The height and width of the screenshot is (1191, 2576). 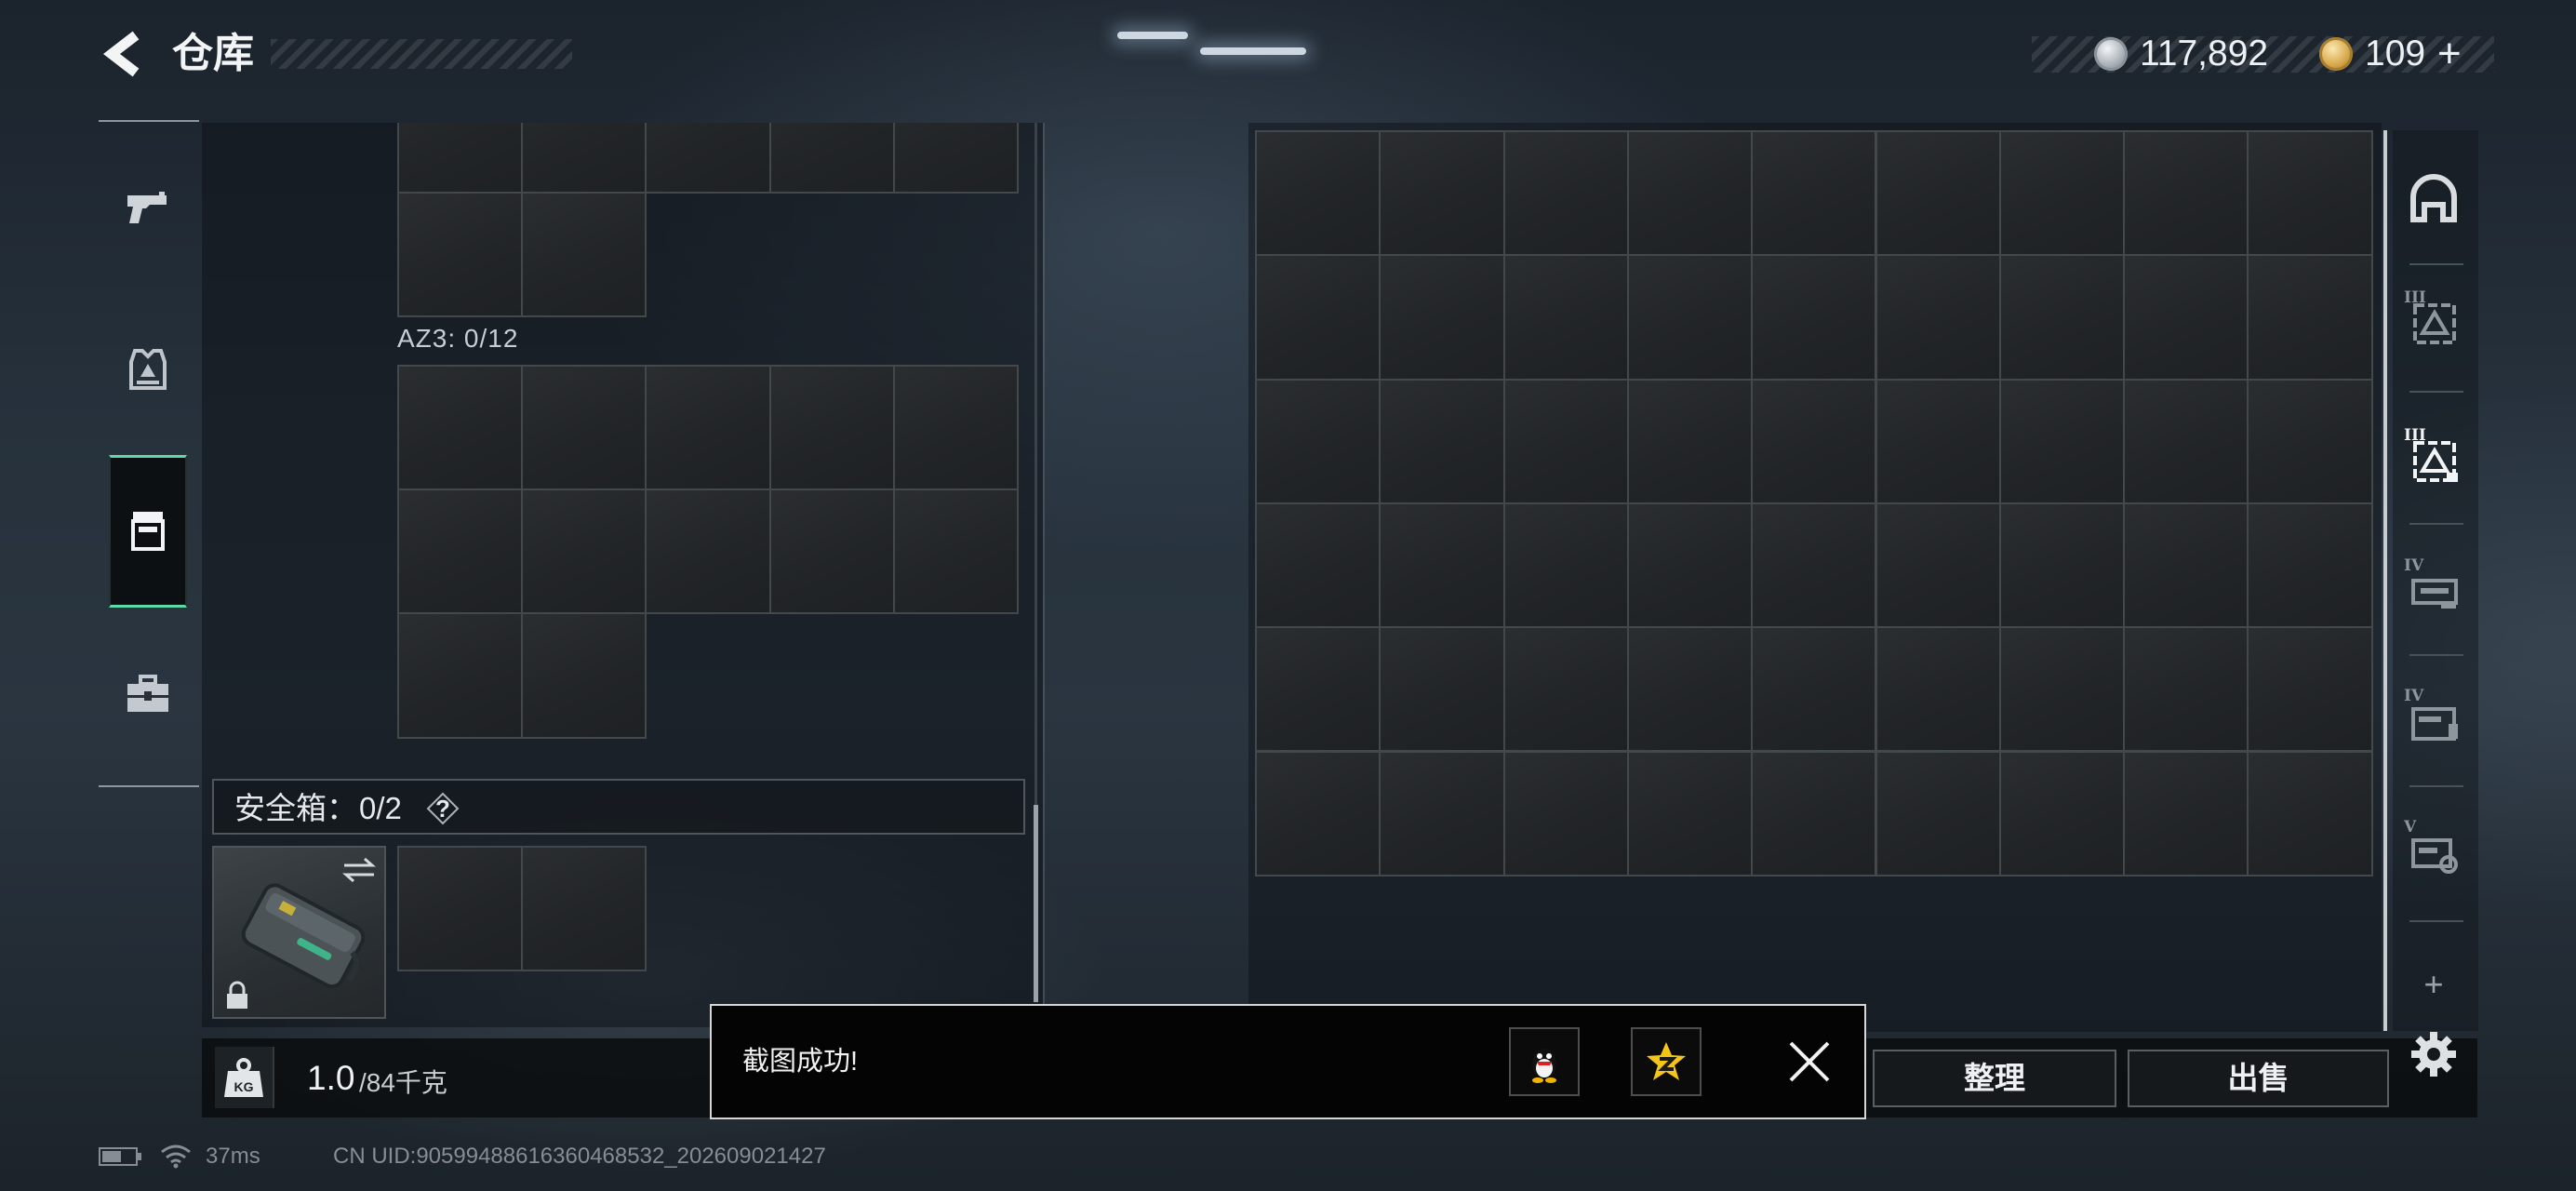 What do you see at coordinates (148, 530) in the screenshot?
I see `nav-item-chest-rig` at bounding box center [148, 530].